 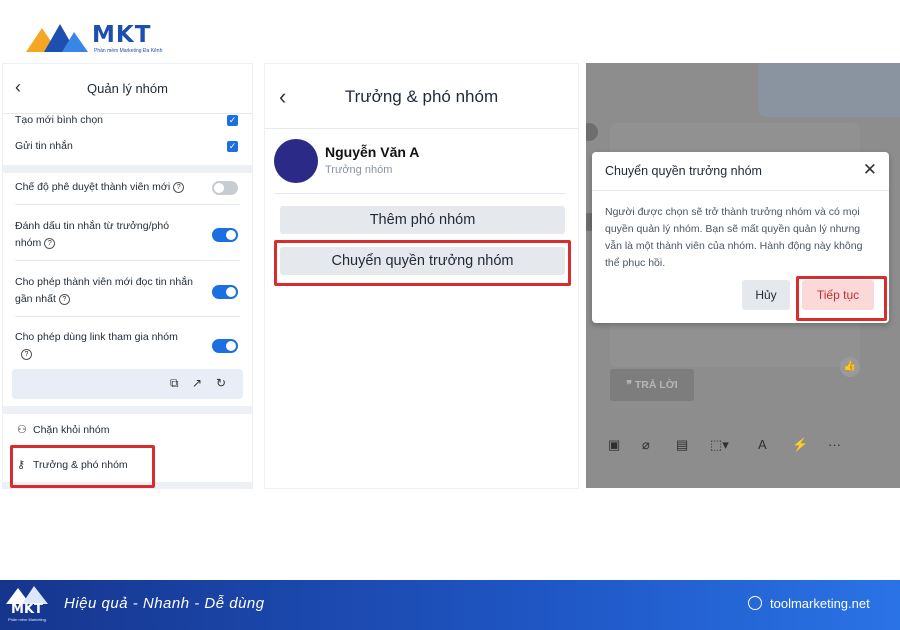 What do you see at coordinates (57, 38) in the screenshot?
I see `mkt-logo-mark` at bounding box center [57, 38].